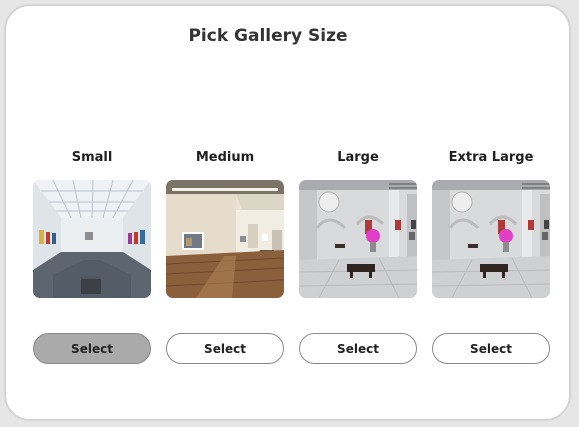 Image resolution: width=579 pixels, height=427 pixels. Describe the element at coordinates (358, 348) in the screenshot. I see `select-button-large: Select` at that location.